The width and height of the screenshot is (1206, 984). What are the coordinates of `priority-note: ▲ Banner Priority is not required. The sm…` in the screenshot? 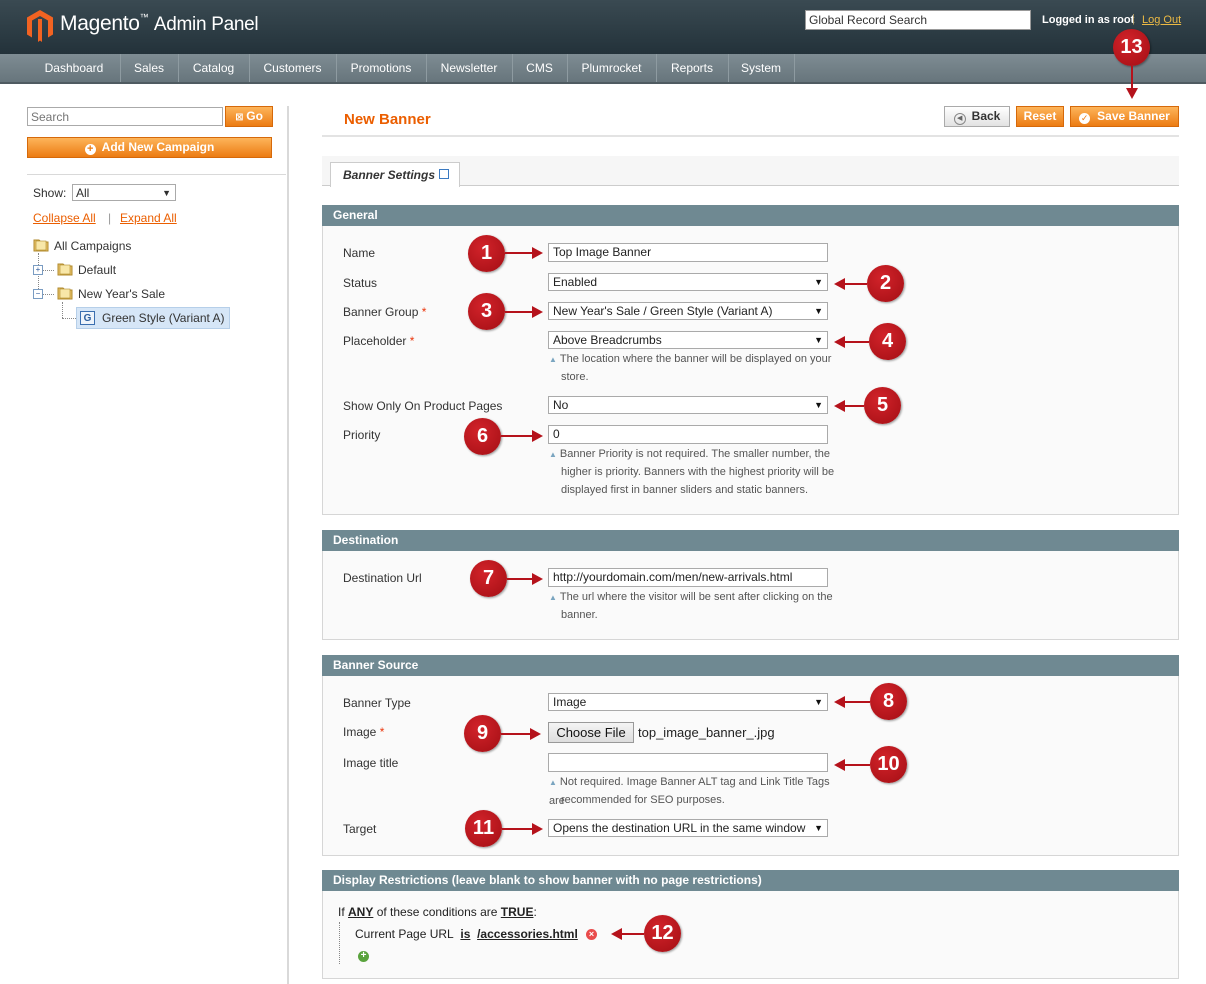 It's located at (694, 454).